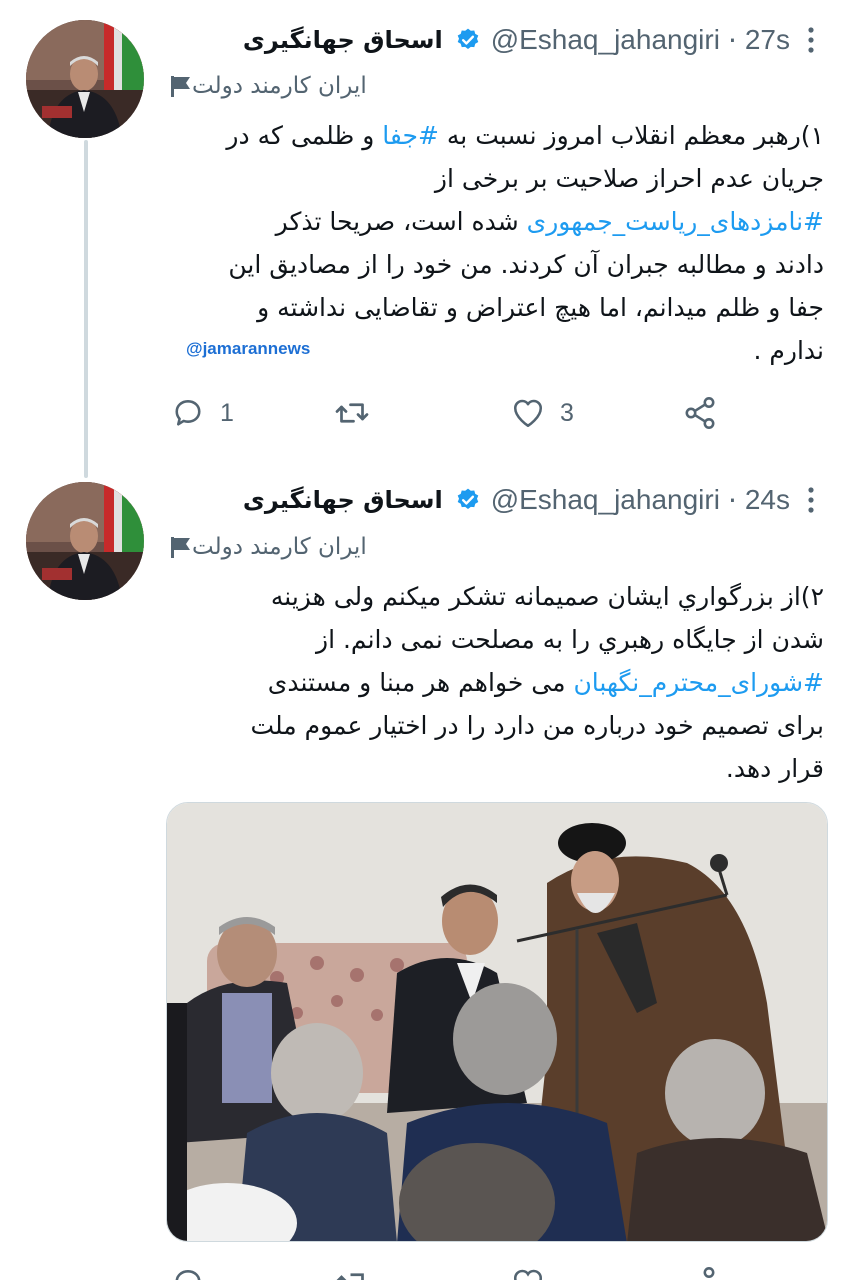  I want to click on tweet-header: اسحاق جهانگیری @Eshaq_jahangiri · 27s, so click(533, 40).